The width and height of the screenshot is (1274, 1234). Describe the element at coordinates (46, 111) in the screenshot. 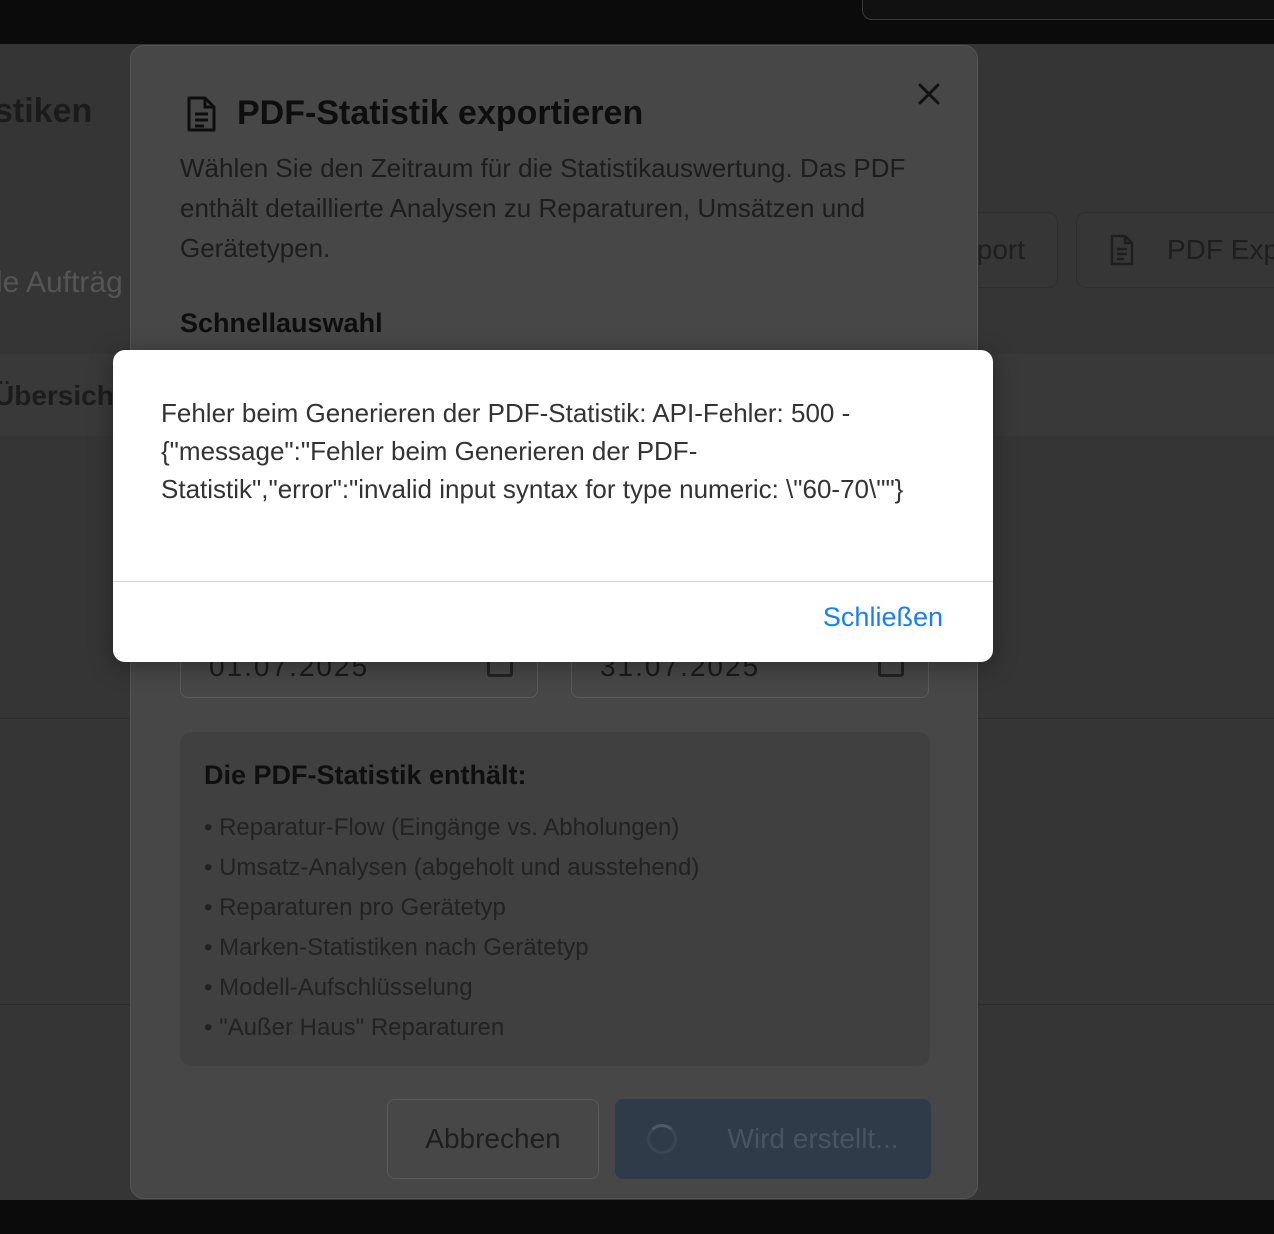

I see `page-title: stiken` at that location.